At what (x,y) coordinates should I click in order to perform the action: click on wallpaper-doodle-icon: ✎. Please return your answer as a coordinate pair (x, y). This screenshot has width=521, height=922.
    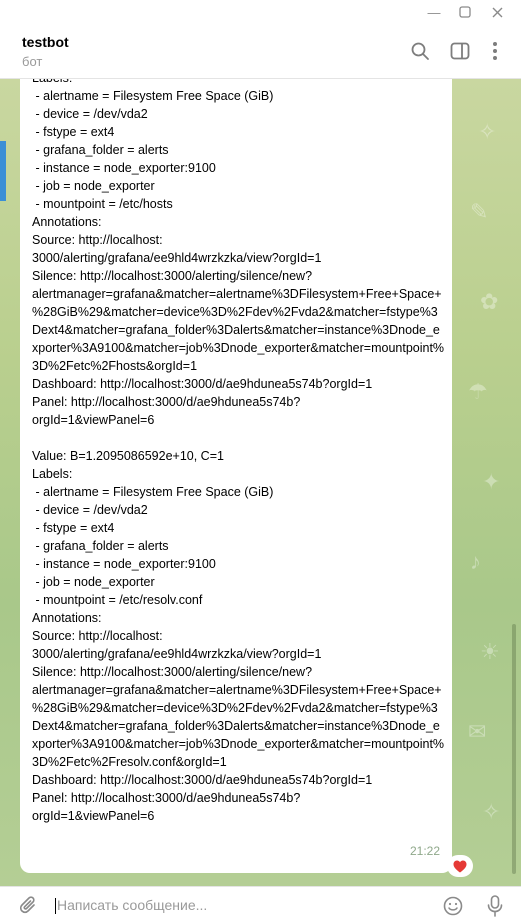
    Looking at the image, I should click on (479, 211).